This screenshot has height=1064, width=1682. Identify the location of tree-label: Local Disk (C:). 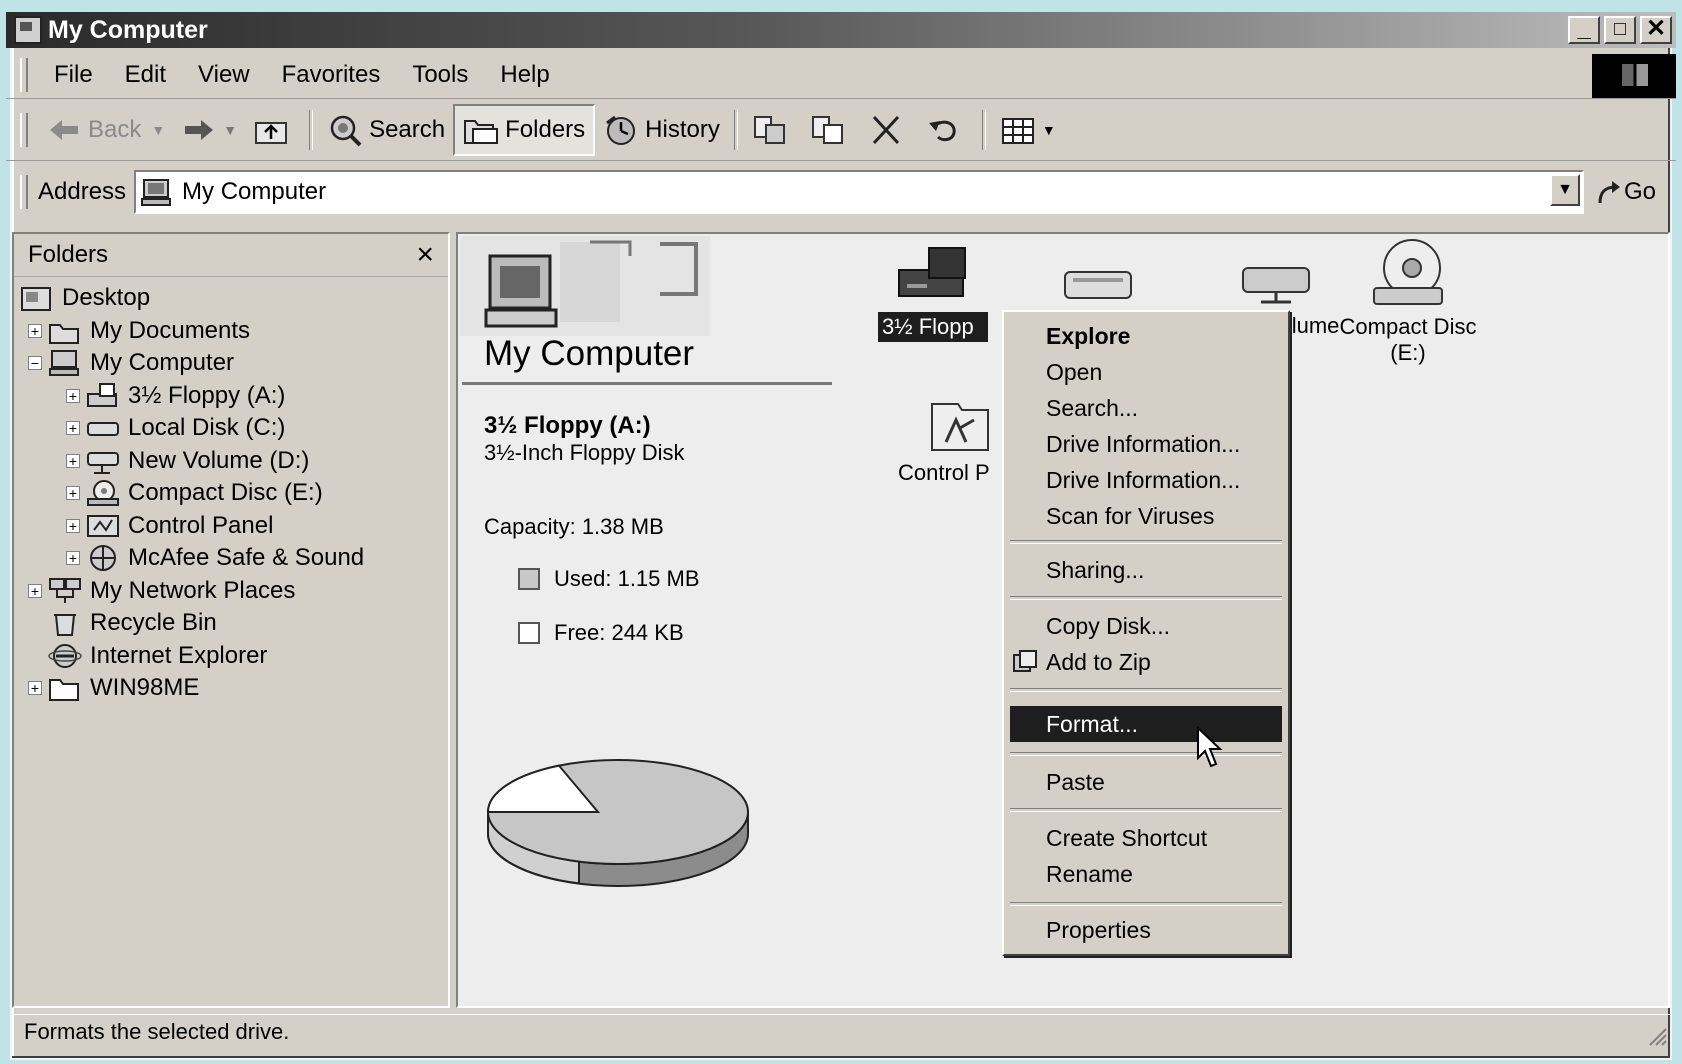
(207, 428).